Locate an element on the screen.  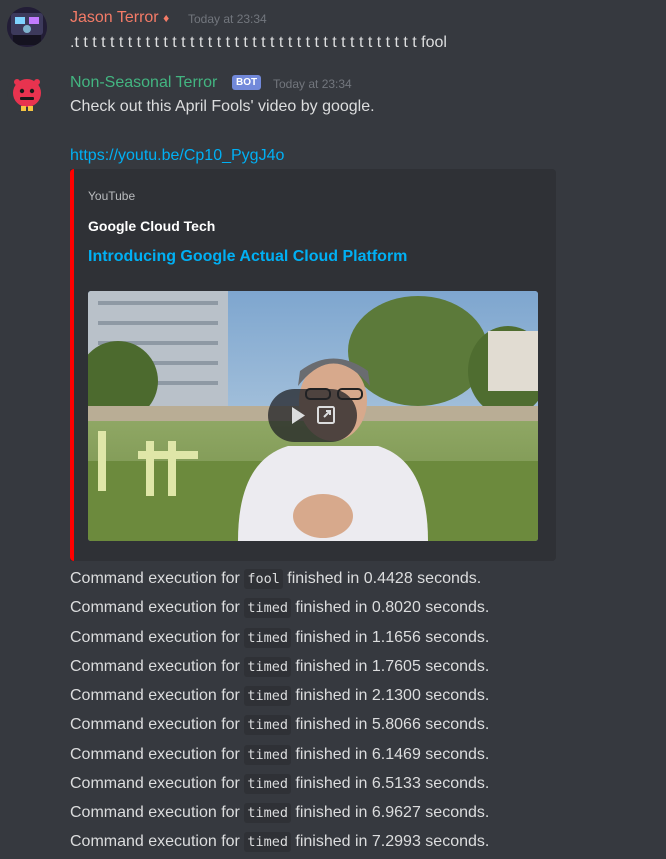
youtube-link: https://youtu.be/Cp10_PygJ4o is located at coordinates (177, 155).